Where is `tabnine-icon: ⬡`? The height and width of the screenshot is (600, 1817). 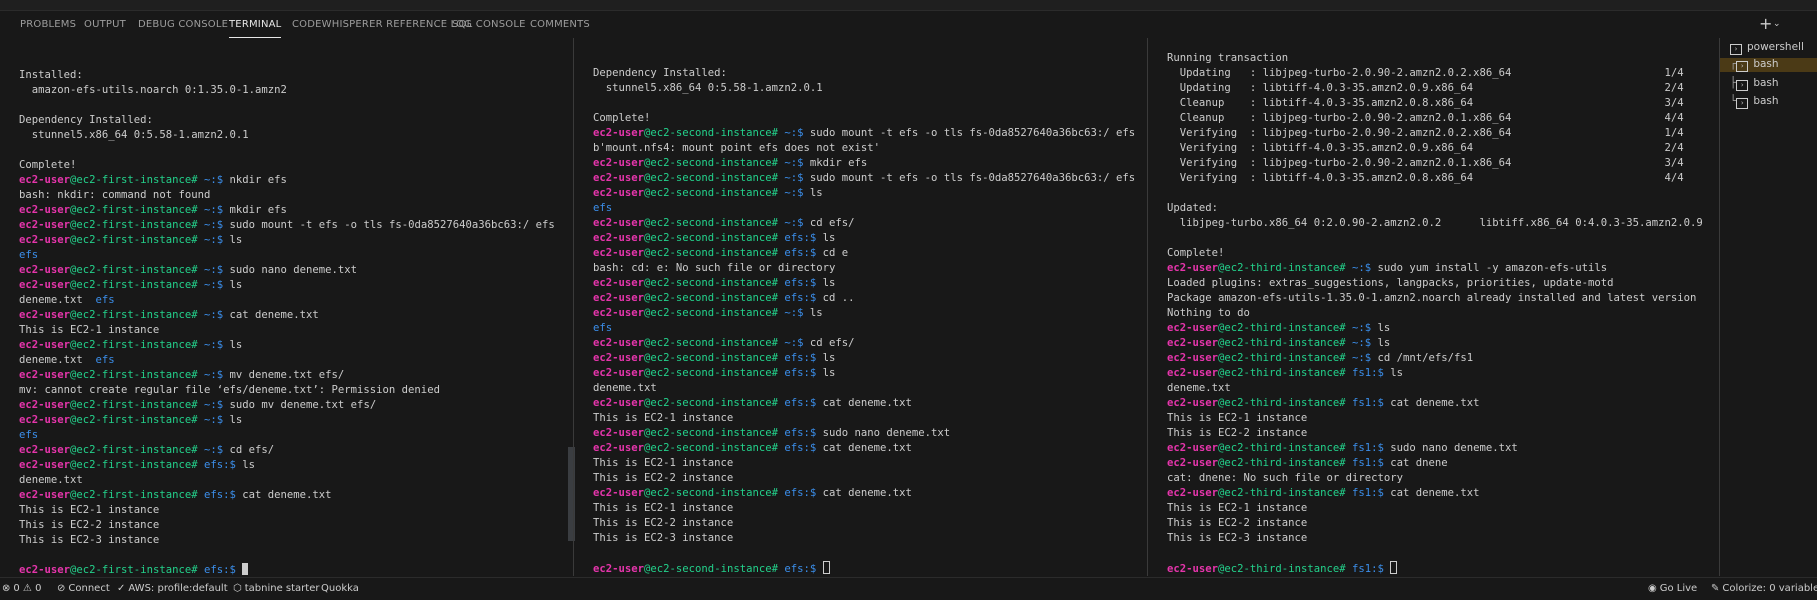 tabnine-icon: ⬡ is located at coordinates (237, 588).